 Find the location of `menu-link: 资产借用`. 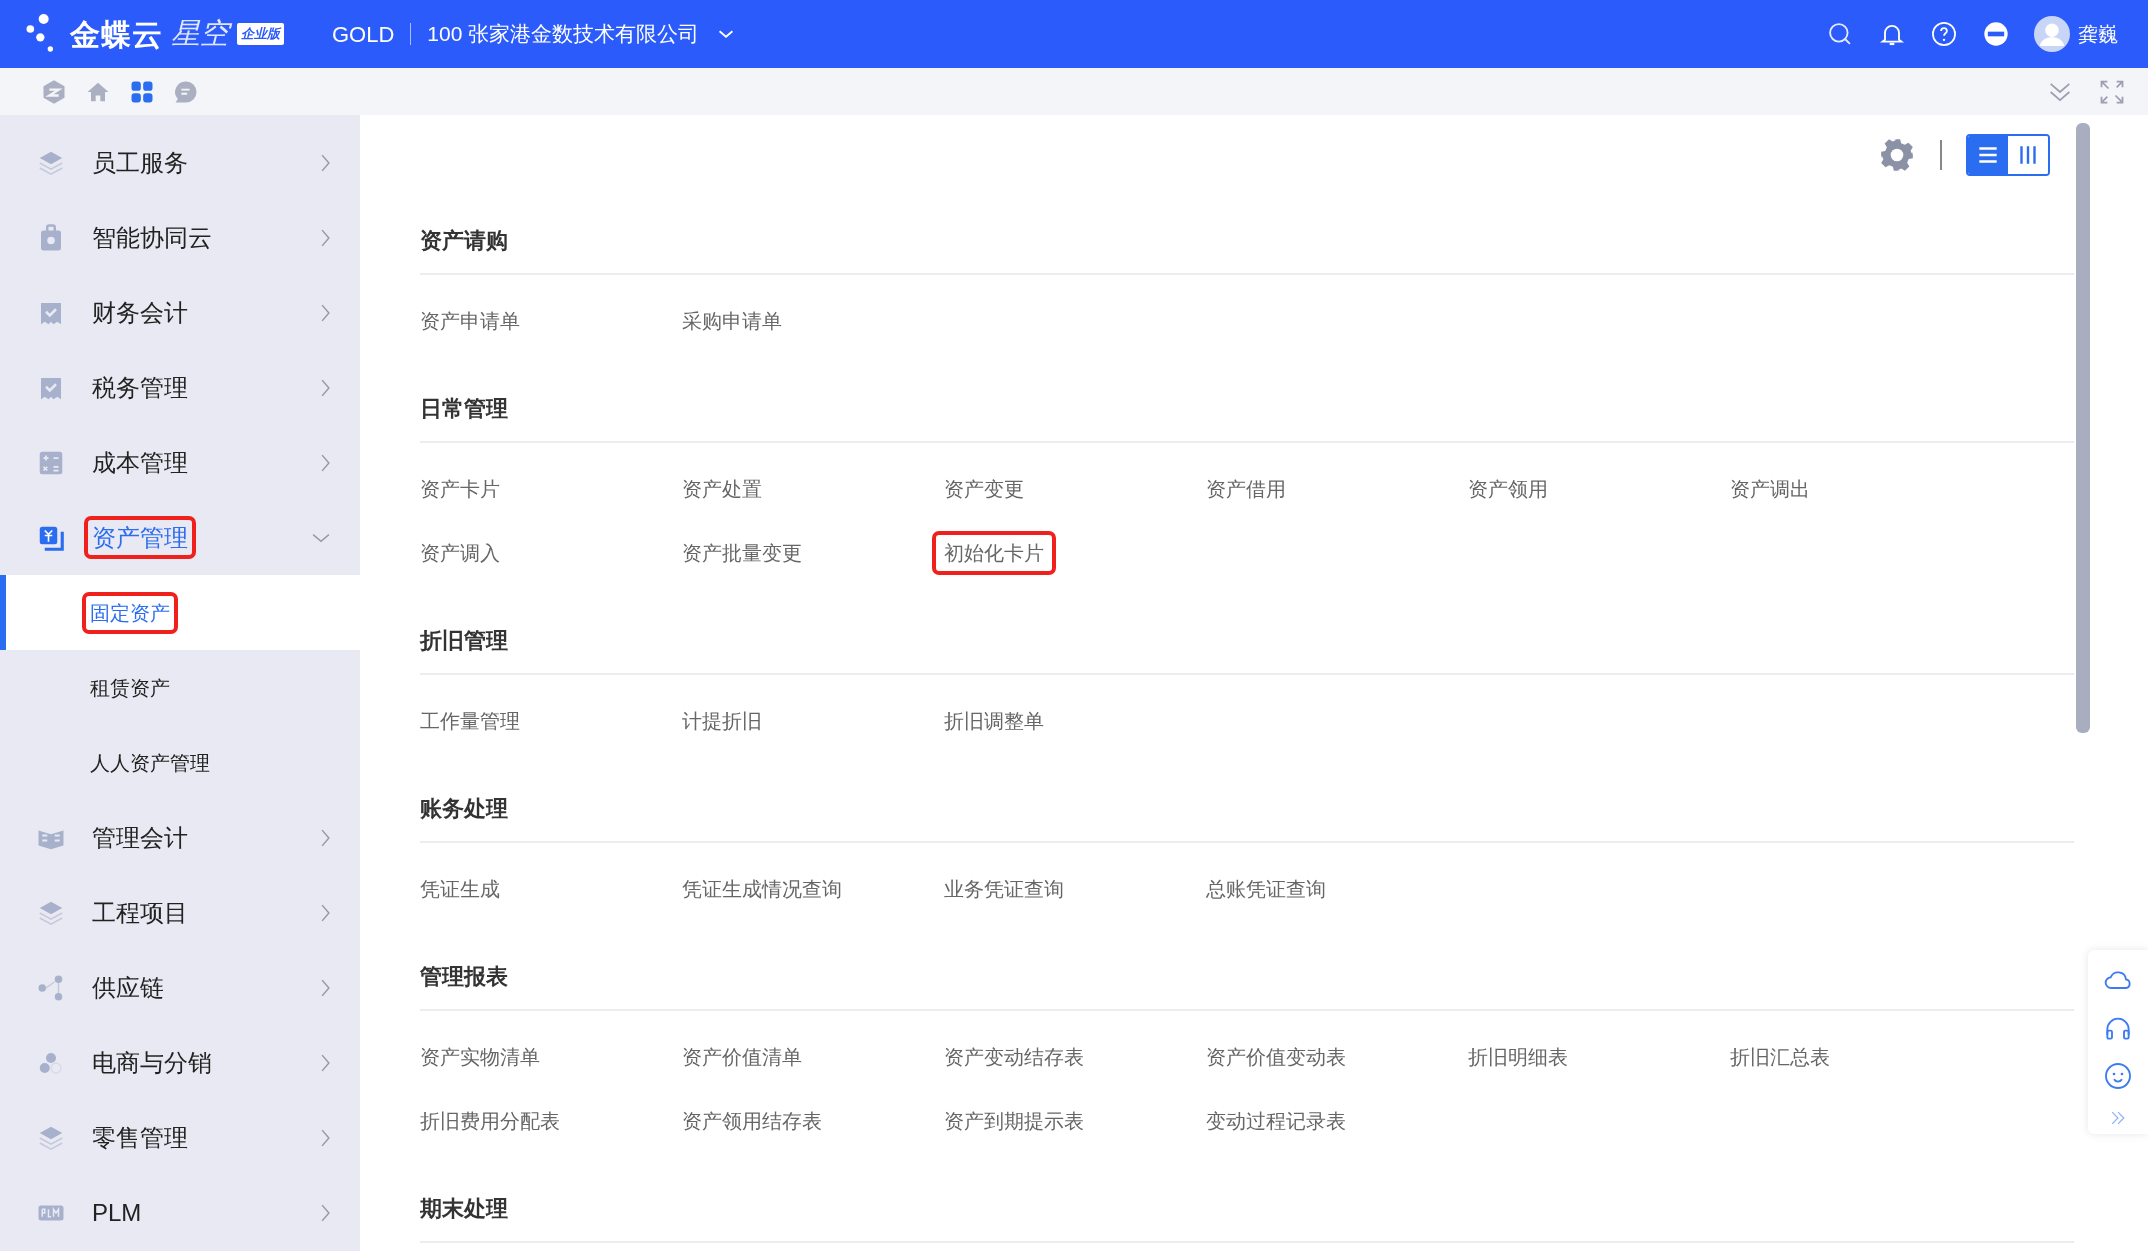

menu-link: 资产借用 is located at coordinates (1246, 489).